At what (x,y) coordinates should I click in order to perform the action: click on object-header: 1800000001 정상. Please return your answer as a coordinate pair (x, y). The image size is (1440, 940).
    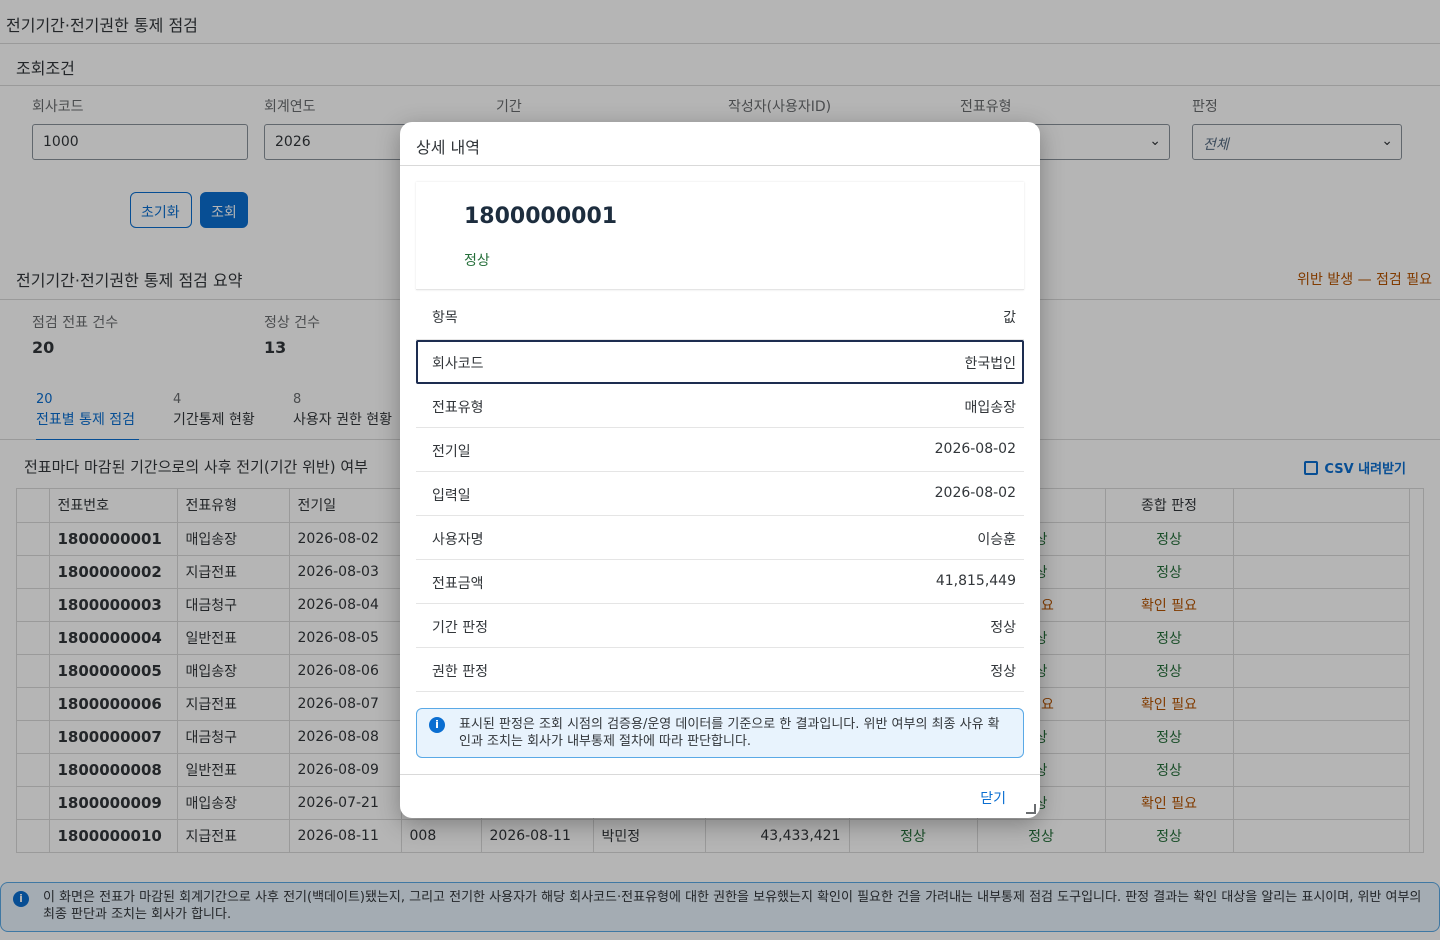
    Looking at the image, I should click on (720, 236).